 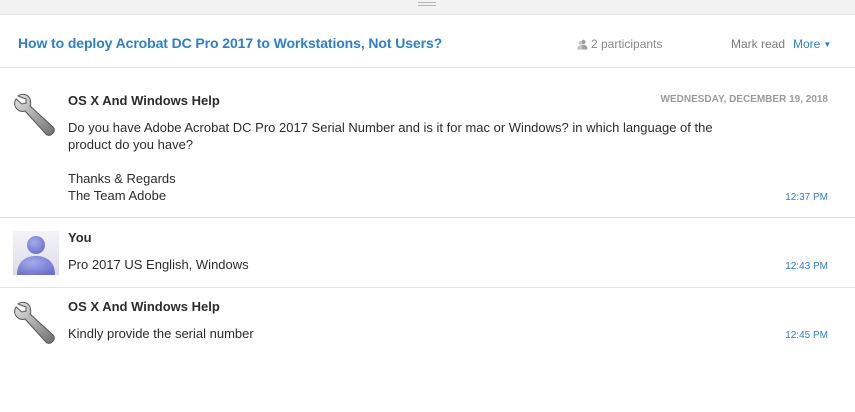 What do you see at coordinates (582, 44) in the screenshot?
I see `participants-icon` at bounding box center [582, 44].